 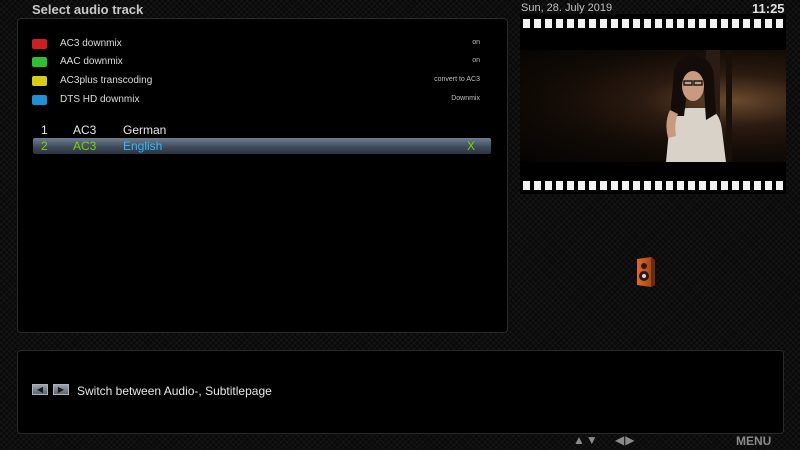 What do you see at coordinates (106, 80) in the screenshot?
I see `option-label: AC3plus transcoding` at bounding box center [106, 80].